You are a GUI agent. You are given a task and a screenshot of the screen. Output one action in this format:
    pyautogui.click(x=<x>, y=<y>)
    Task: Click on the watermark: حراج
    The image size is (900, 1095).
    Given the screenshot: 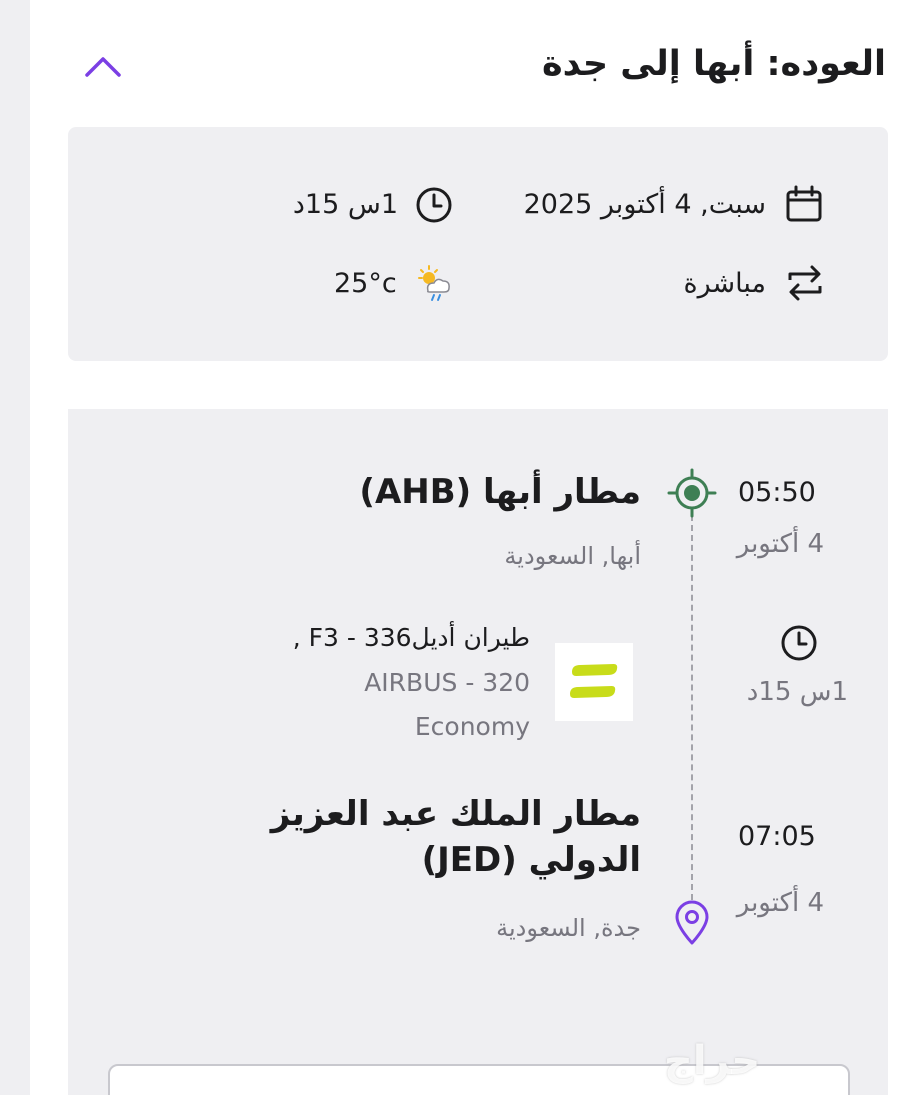 What is the action you would take?
    pyautogui.click(x=712, y=1061)
    